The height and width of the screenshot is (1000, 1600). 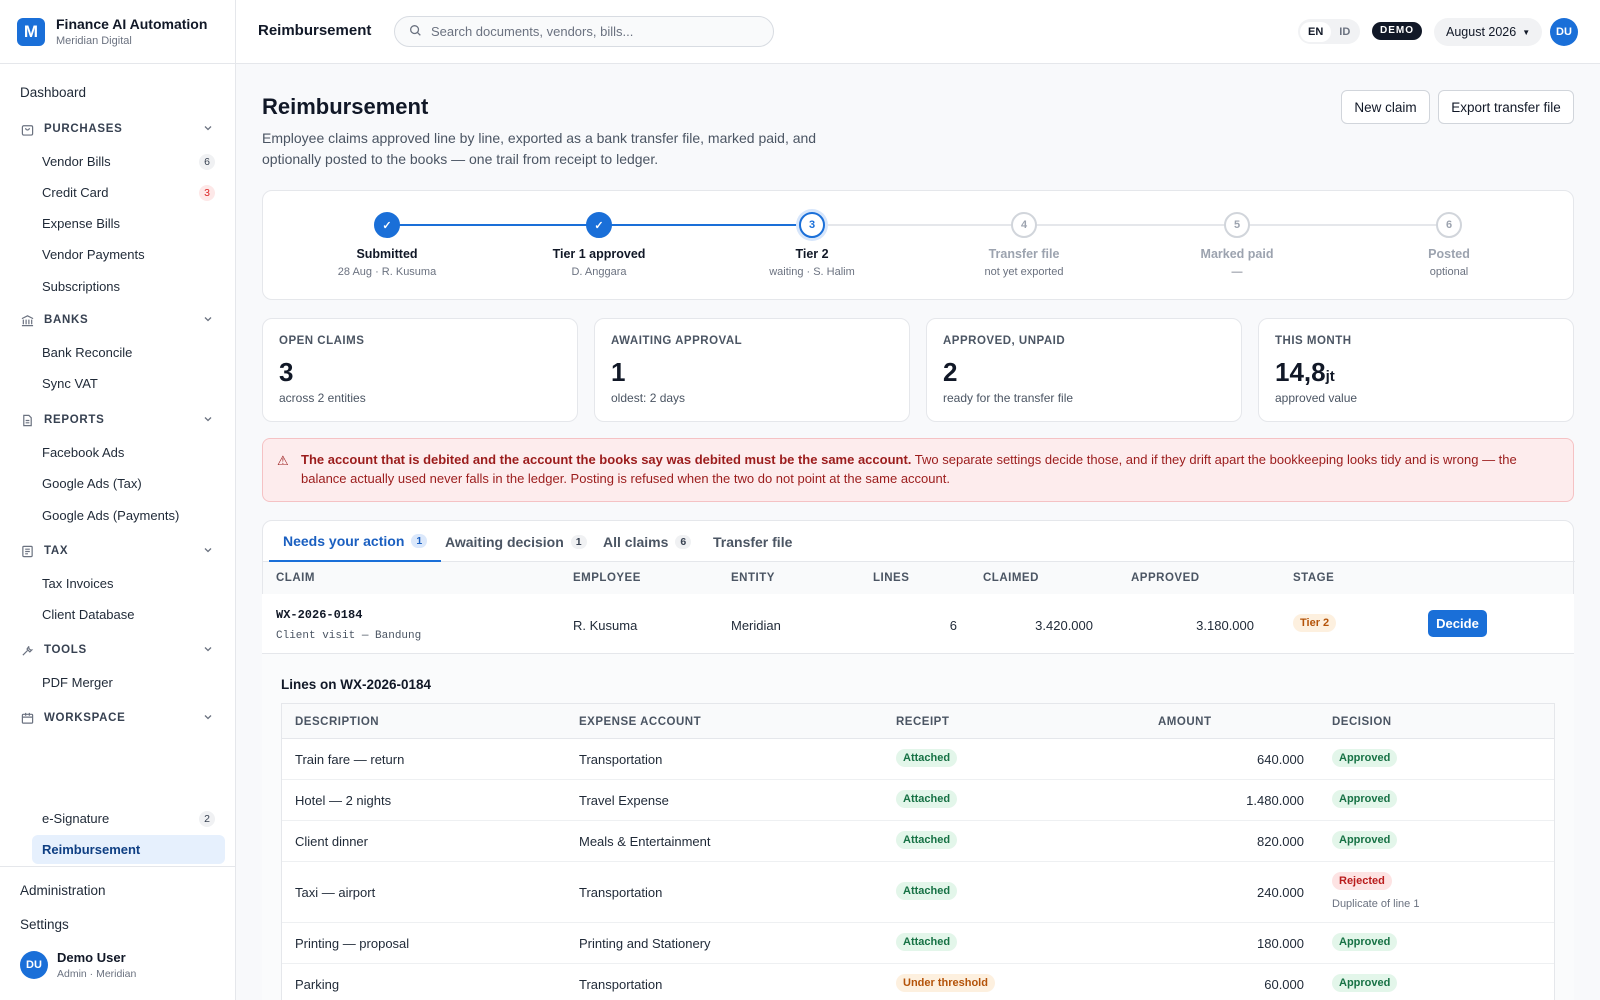 I want to click on lang-en: EN, so click(x=1316, y=31).